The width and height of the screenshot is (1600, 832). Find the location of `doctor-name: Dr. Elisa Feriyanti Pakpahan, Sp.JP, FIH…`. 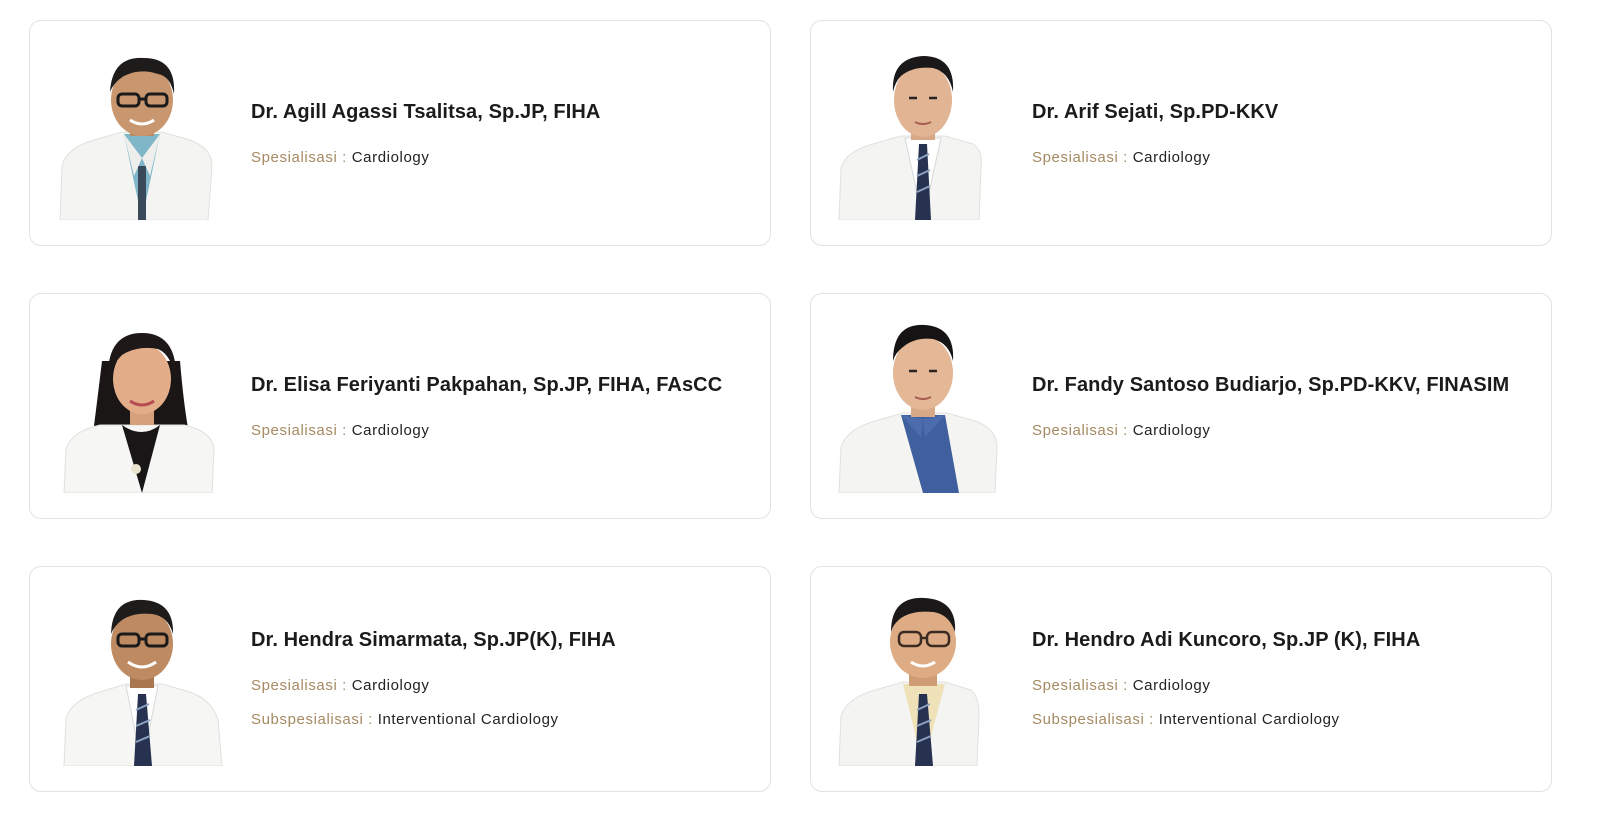

doctor-name: Dr. Elisa Feriyanti Pakpahan, Sp.JP, FIH… is located at coordinates (500, 385).